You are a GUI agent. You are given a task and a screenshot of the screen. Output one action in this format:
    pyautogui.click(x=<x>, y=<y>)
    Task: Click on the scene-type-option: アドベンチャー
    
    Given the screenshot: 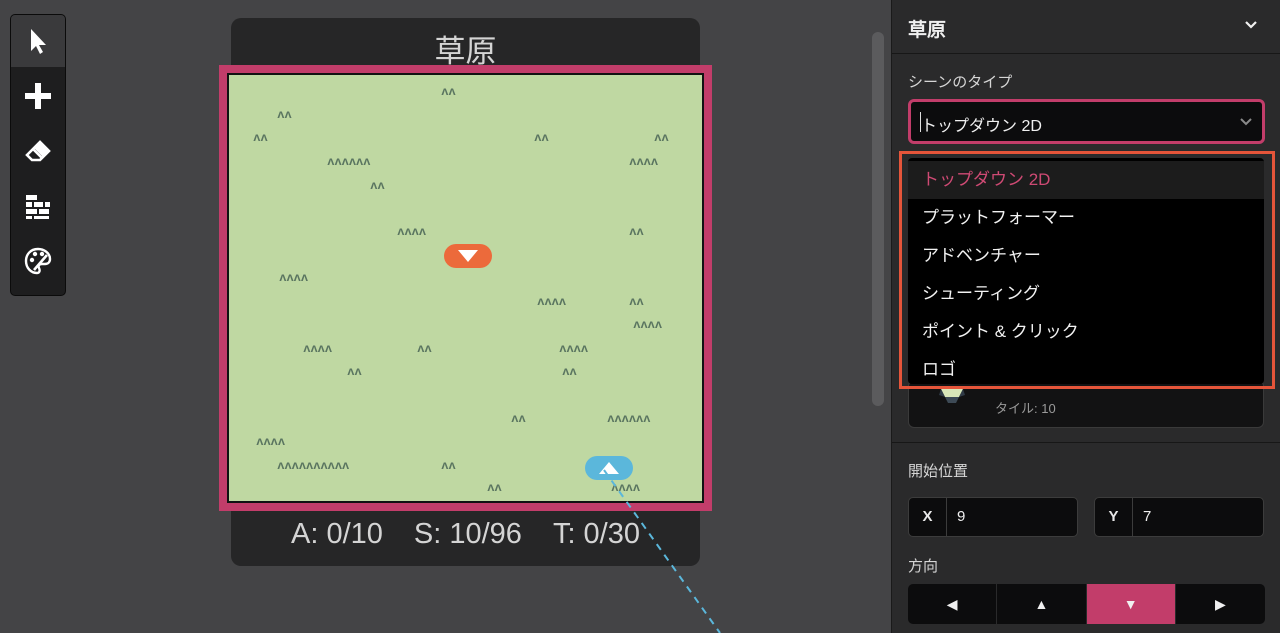 What is the action you would take?
    pyautogui.click(x=1086, y=256)
    